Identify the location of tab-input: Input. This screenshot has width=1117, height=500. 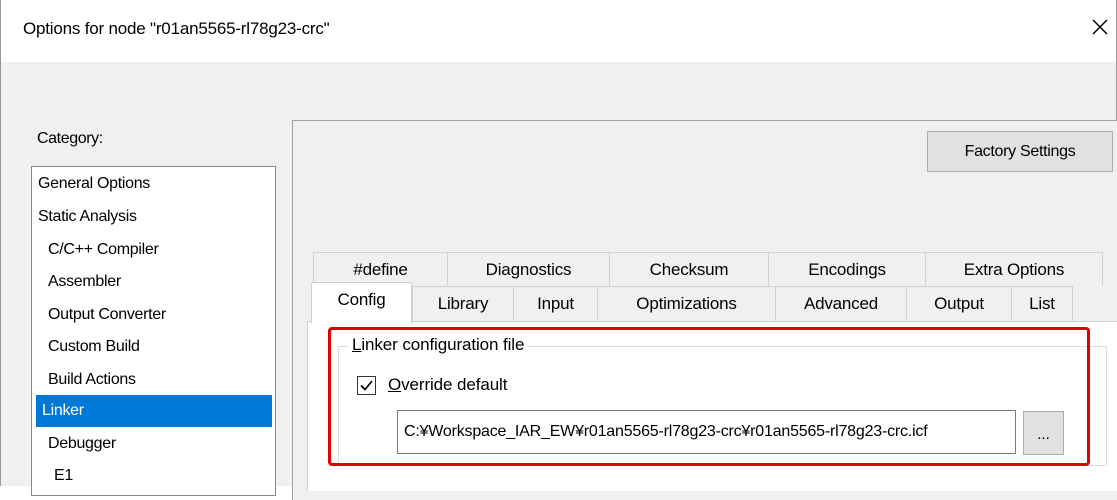
(555, 304).